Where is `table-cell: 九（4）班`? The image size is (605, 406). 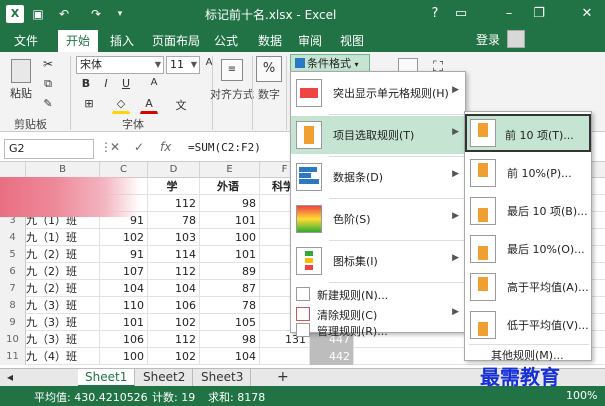 table-cell: 九（4）班 is located at coordinates (63, 356).